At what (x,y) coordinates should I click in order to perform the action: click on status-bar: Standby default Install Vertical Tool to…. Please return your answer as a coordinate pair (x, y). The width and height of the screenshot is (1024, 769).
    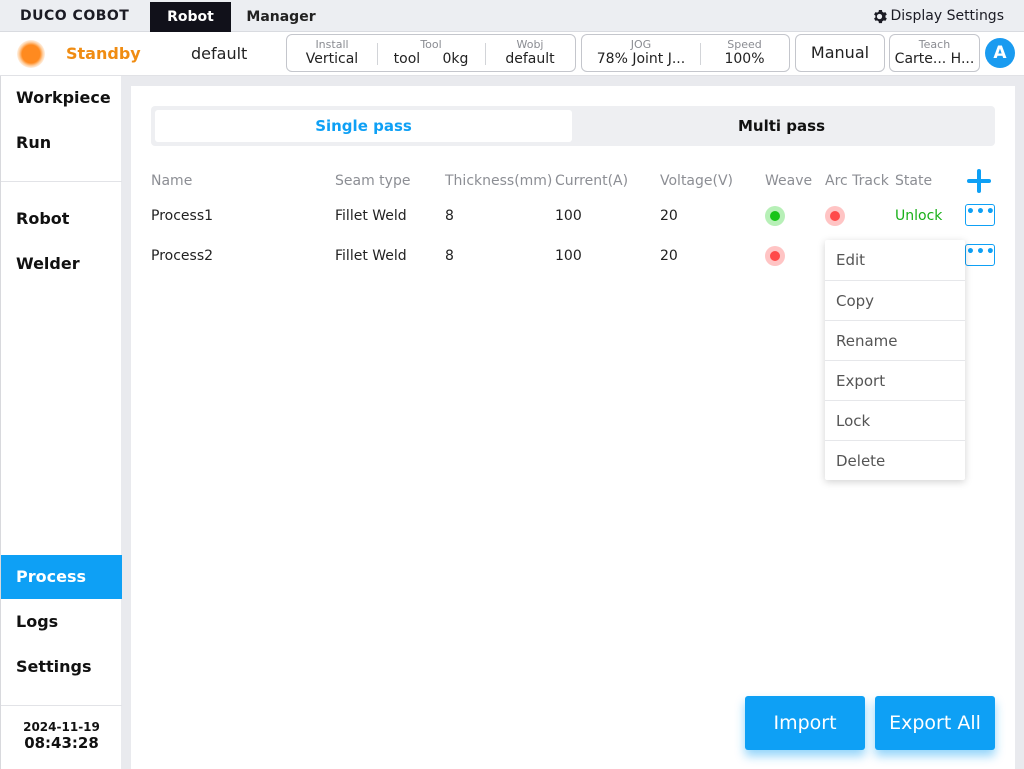
    Looking at the image, I should click on (512, 54).